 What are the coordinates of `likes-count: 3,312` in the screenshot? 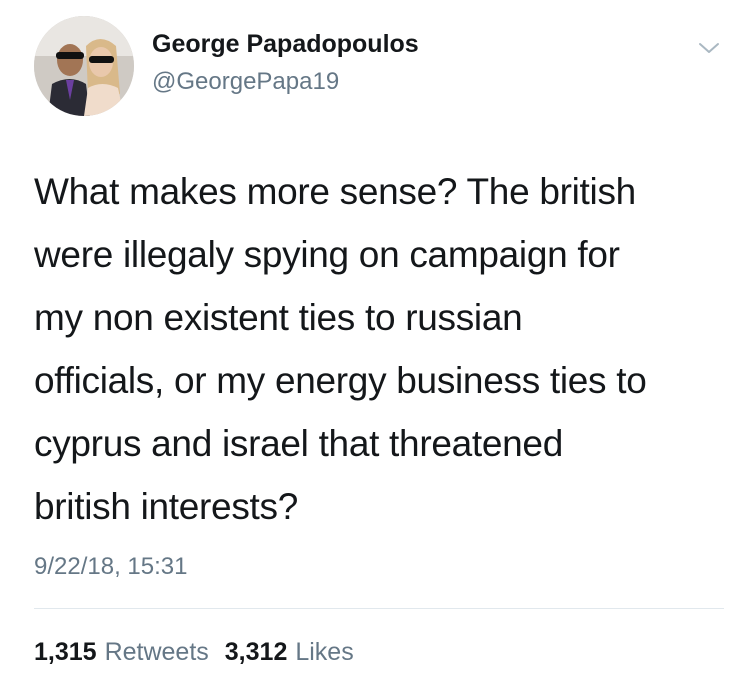 It's located at (256, 652).